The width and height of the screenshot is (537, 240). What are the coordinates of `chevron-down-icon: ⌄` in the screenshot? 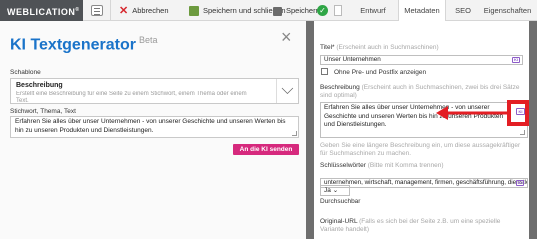 It's located at (335, 190).